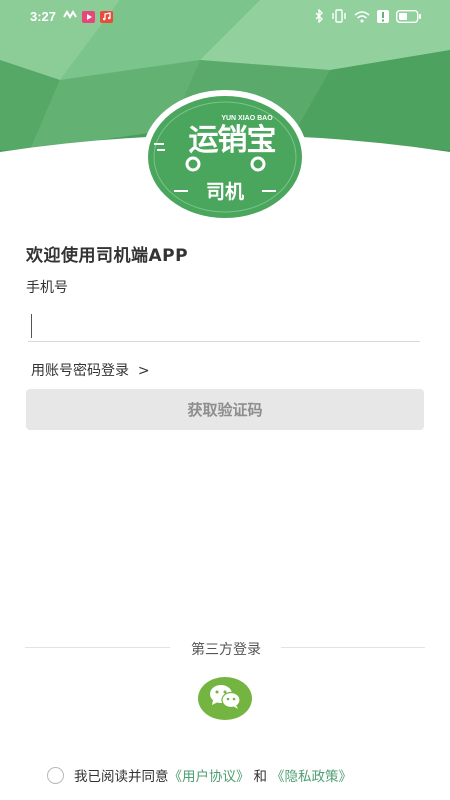 This screenshot has height=800, width=450. Describe the element at coordinates (232, 140) in the screenshot. I see `brand-name: 运销宝` at that location.